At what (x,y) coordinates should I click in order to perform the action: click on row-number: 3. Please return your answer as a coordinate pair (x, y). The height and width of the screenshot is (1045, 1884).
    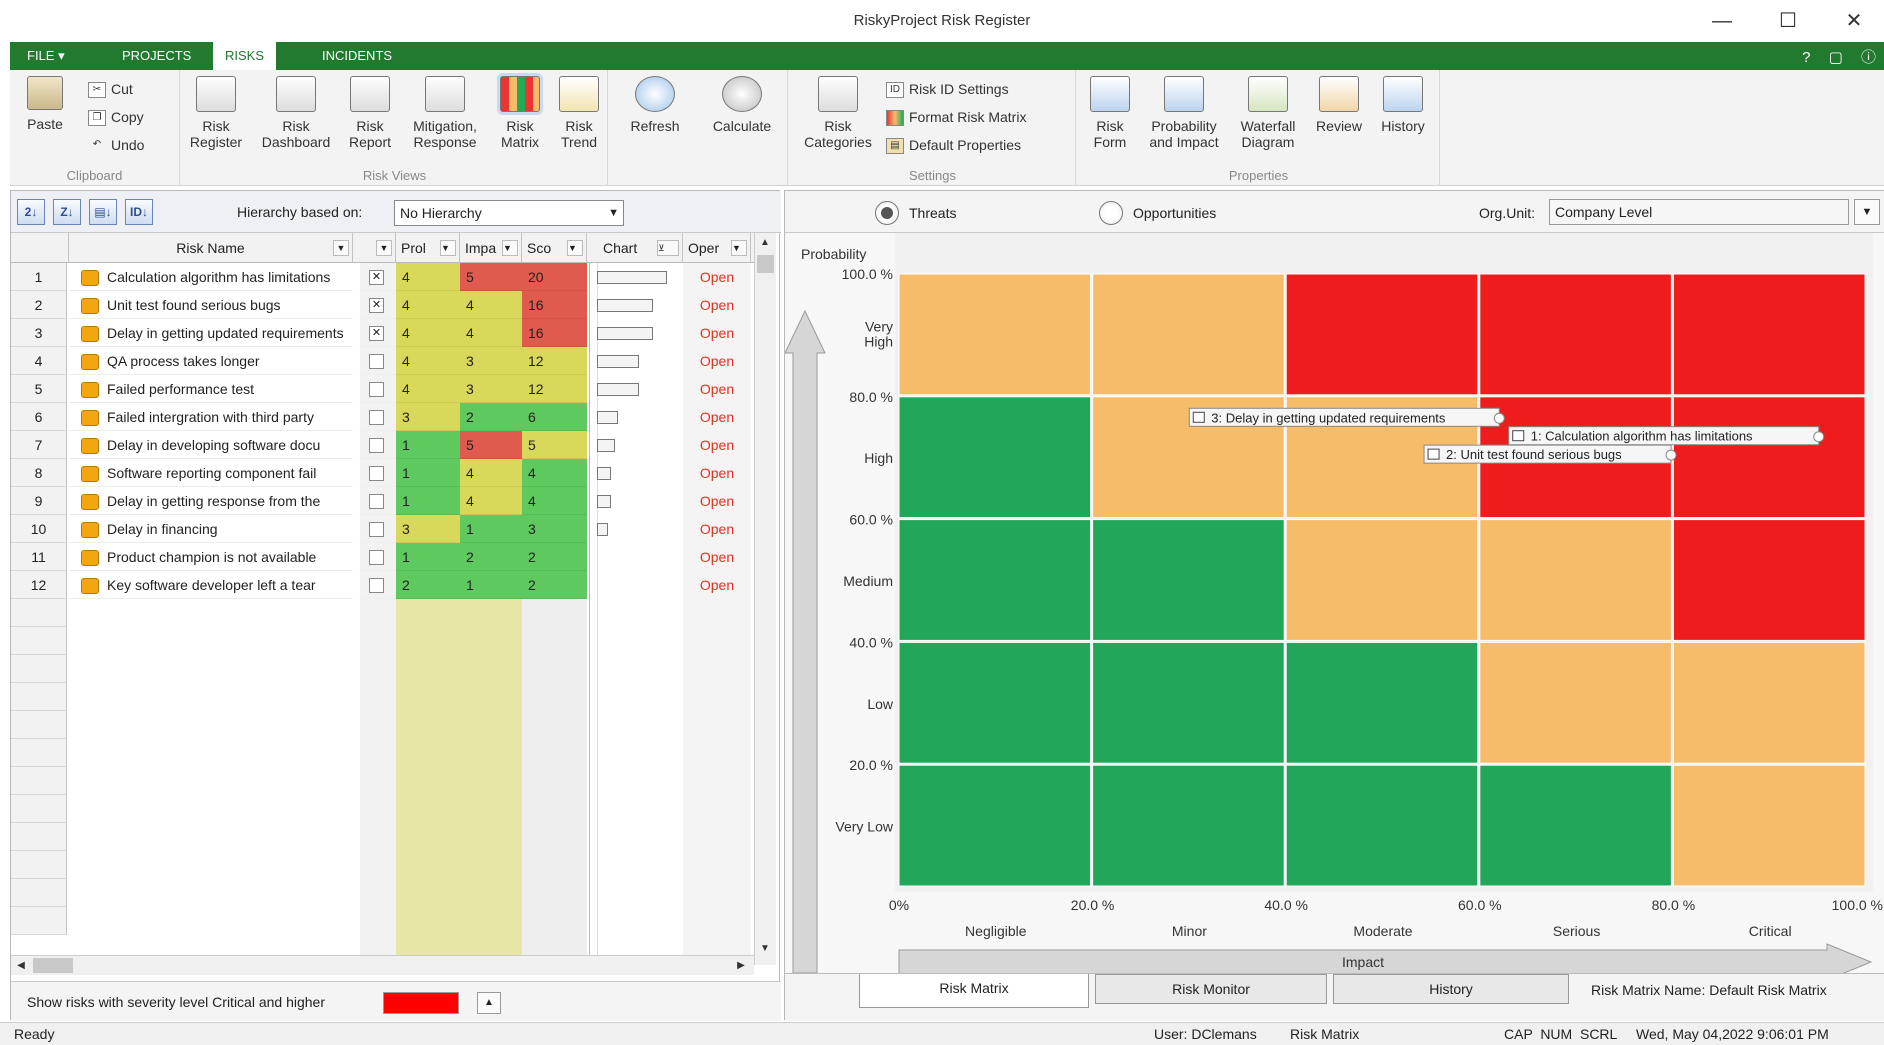
    Looking at the image, I should click on (39, 333).